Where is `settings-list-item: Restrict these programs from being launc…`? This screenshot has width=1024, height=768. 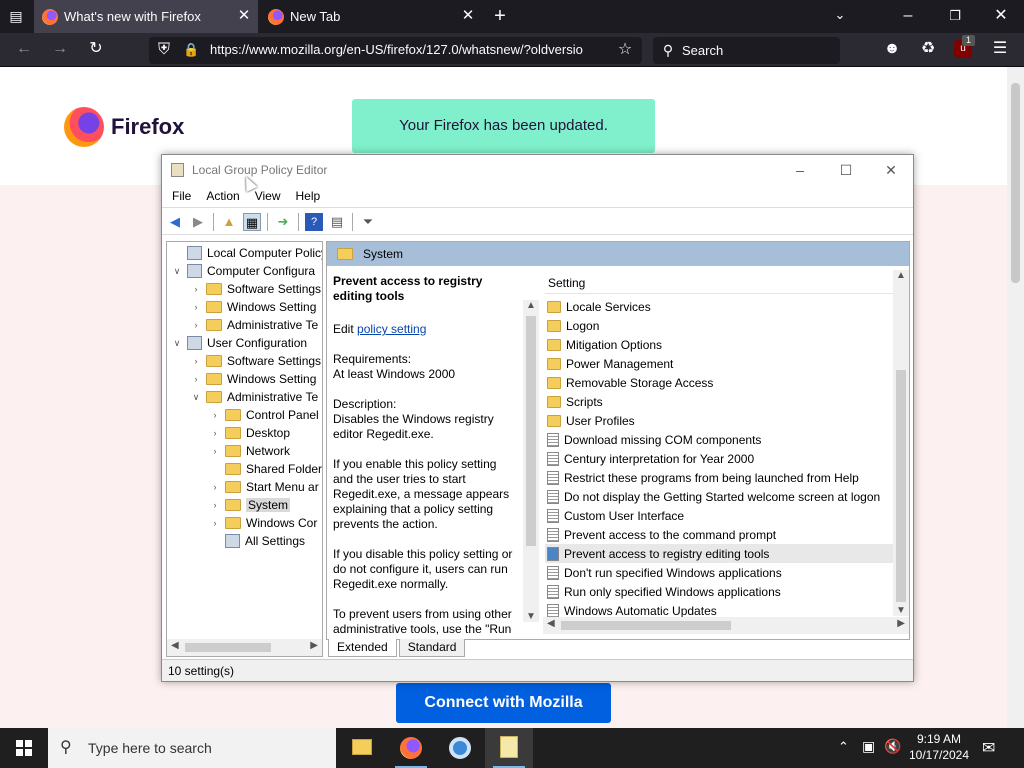 settings-list-item: Restrict these programs from being launc… is located at coordinates (719, 477).